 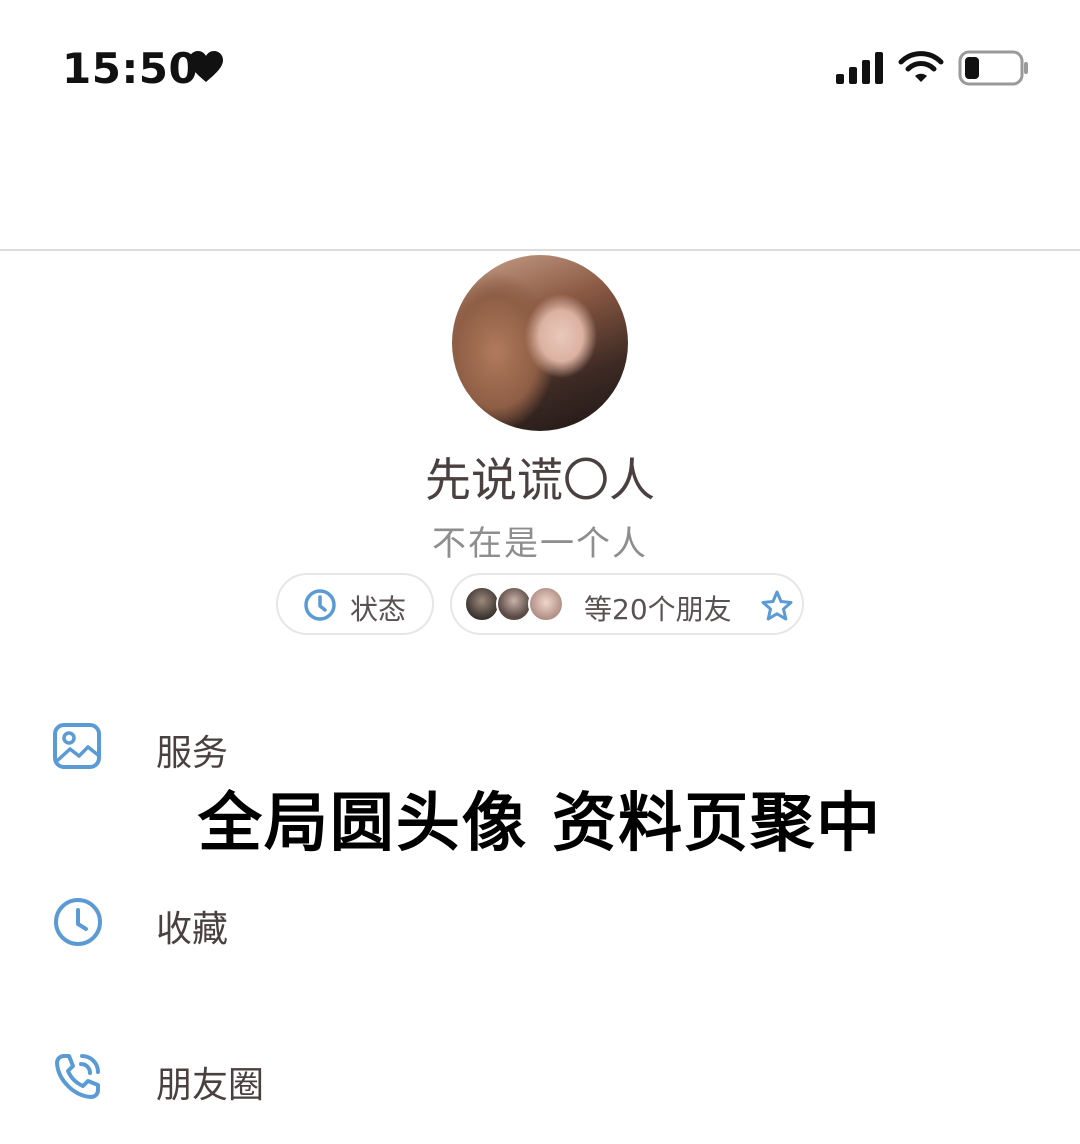 What do you see at coordinates (210, 1085) in the screenshot?
I see `menu-label: 朋友圈` at bounding box center [210, 1085].